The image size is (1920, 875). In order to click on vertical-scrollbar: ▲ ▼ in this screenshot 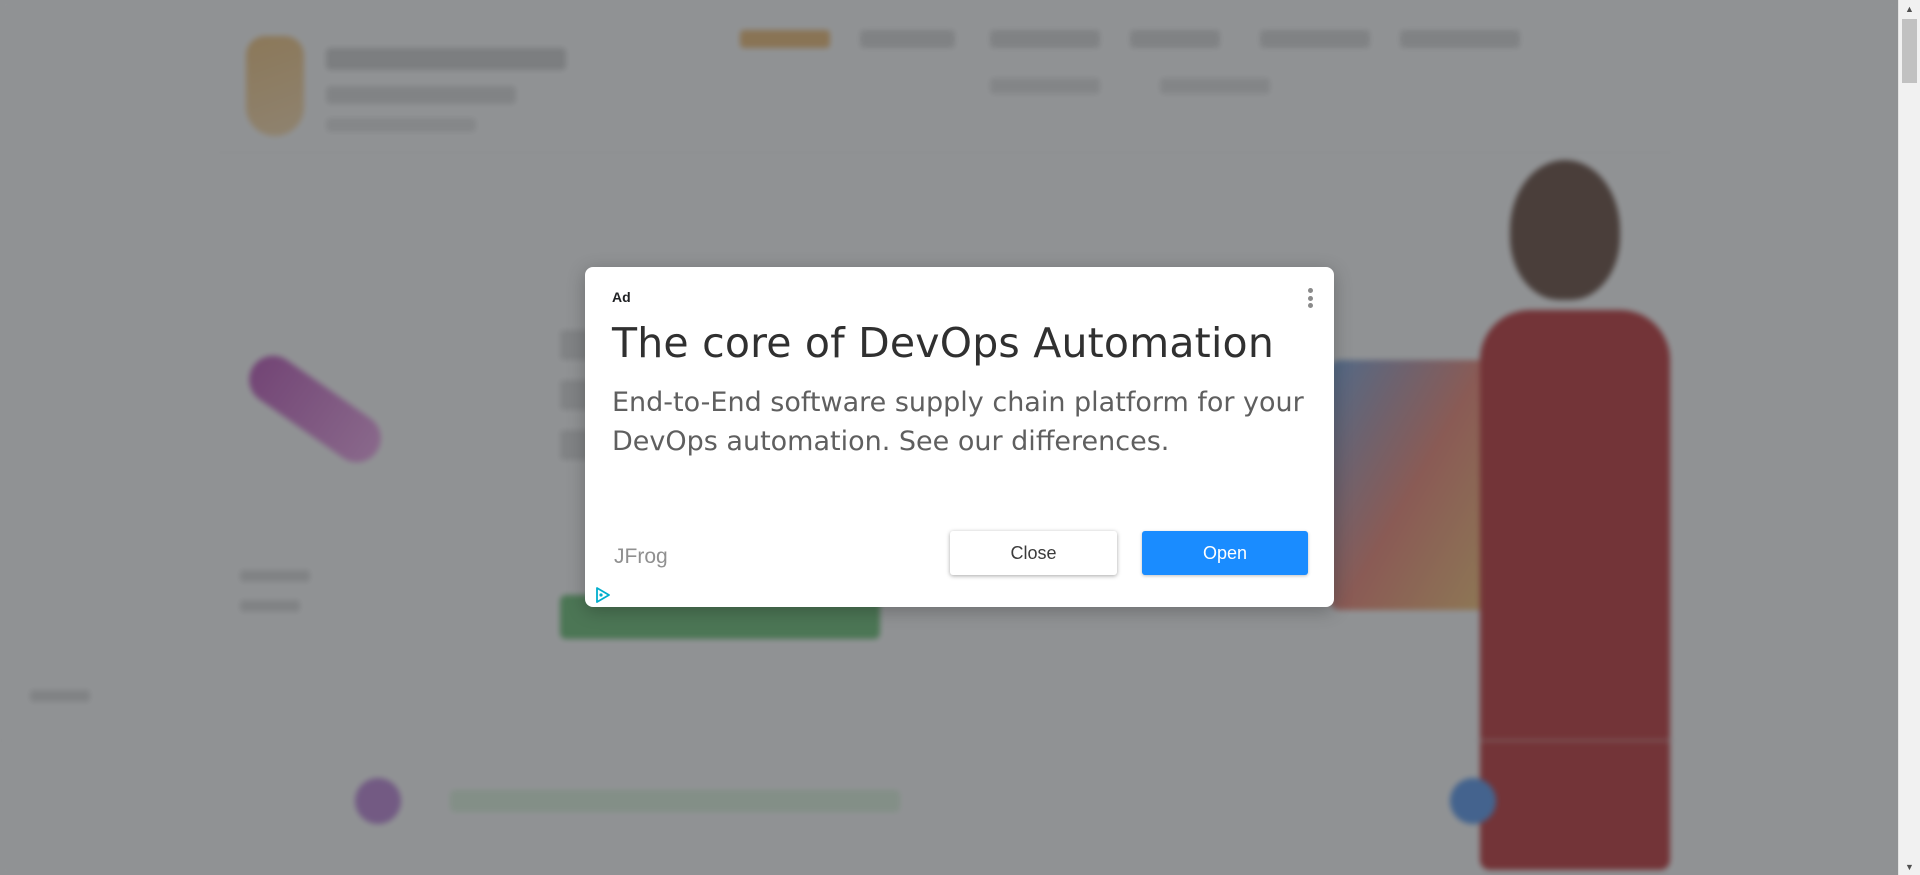, I will do `click(1909, 437)`.